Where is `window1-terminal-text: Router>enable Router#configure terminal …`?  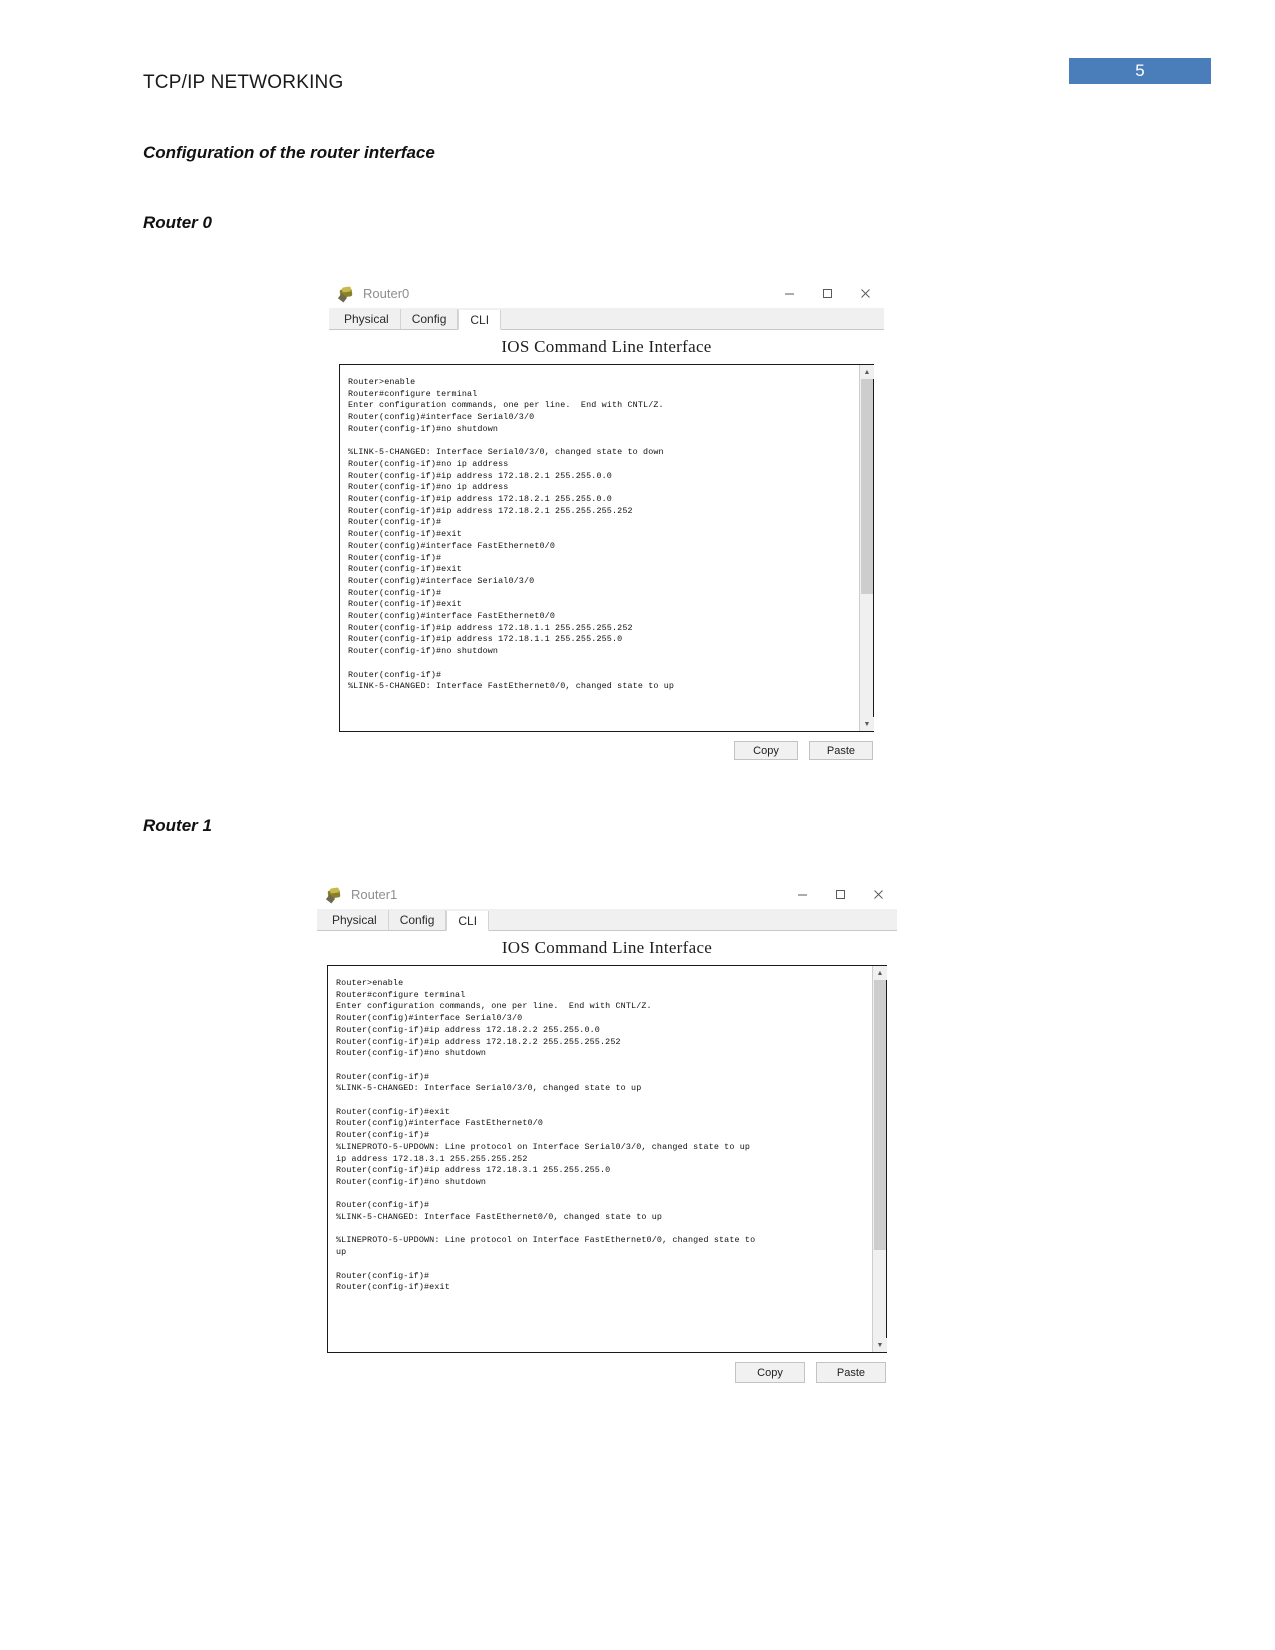 window1-terminal-text: Router>enable Router#configure terminal … is located at coordinates (546, 1135).